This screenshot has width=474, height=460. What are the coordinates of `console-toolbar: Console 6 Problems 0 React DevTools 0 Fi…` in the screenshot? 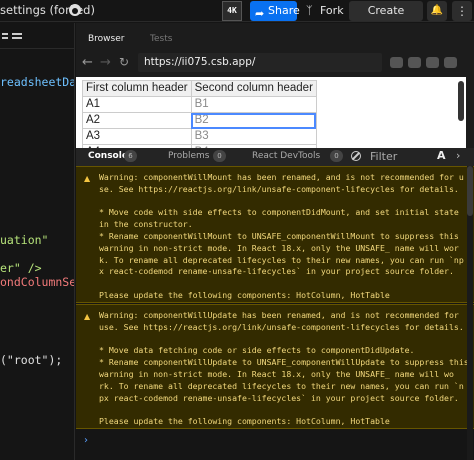 It's located at (275, 157).